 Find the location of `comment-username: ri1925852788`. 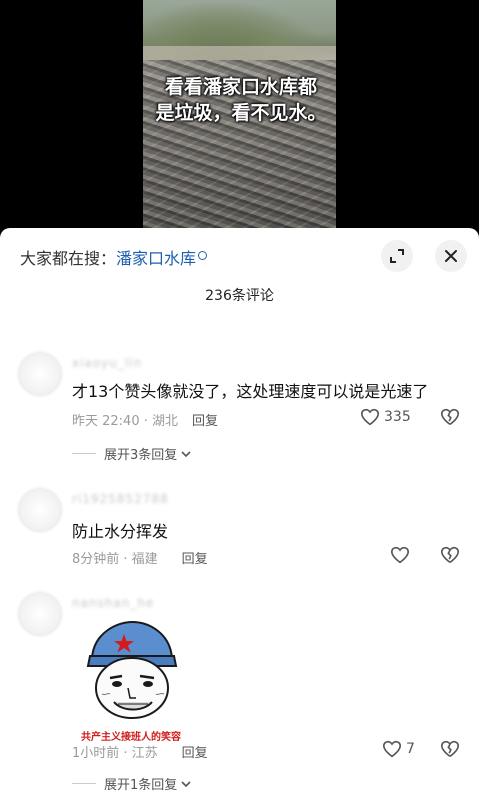

comment-username: ri1925852788 is located at coordinates (120, 499).